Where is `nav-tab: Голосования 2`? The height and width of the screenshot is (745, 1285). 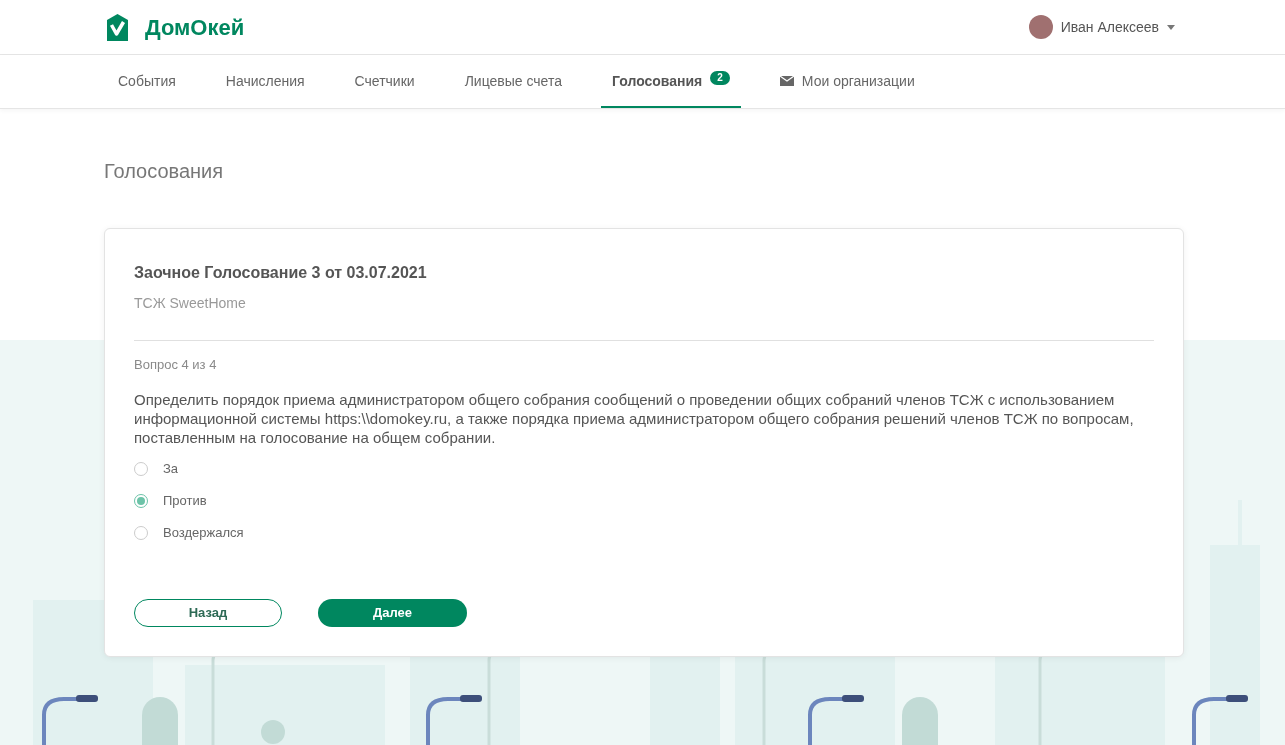 nav-tab: Голосования 2 is located at coordinates (671, 81).